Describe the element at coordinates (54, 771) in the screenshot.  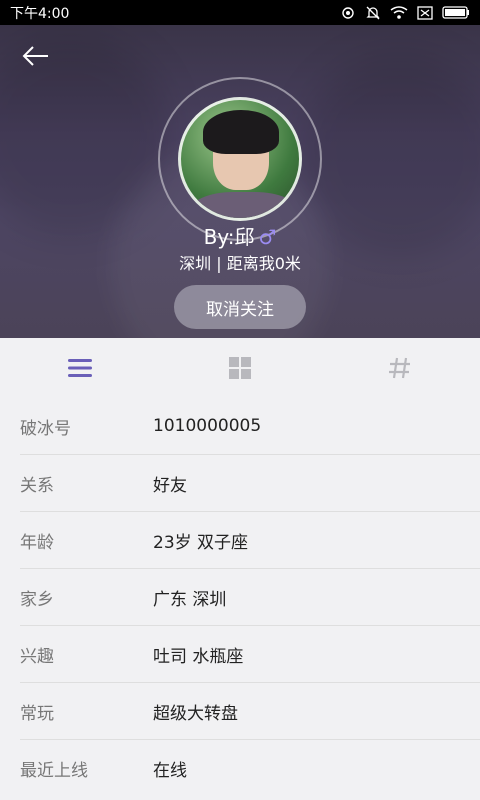
I see `row-label: 最近上线` at that location.